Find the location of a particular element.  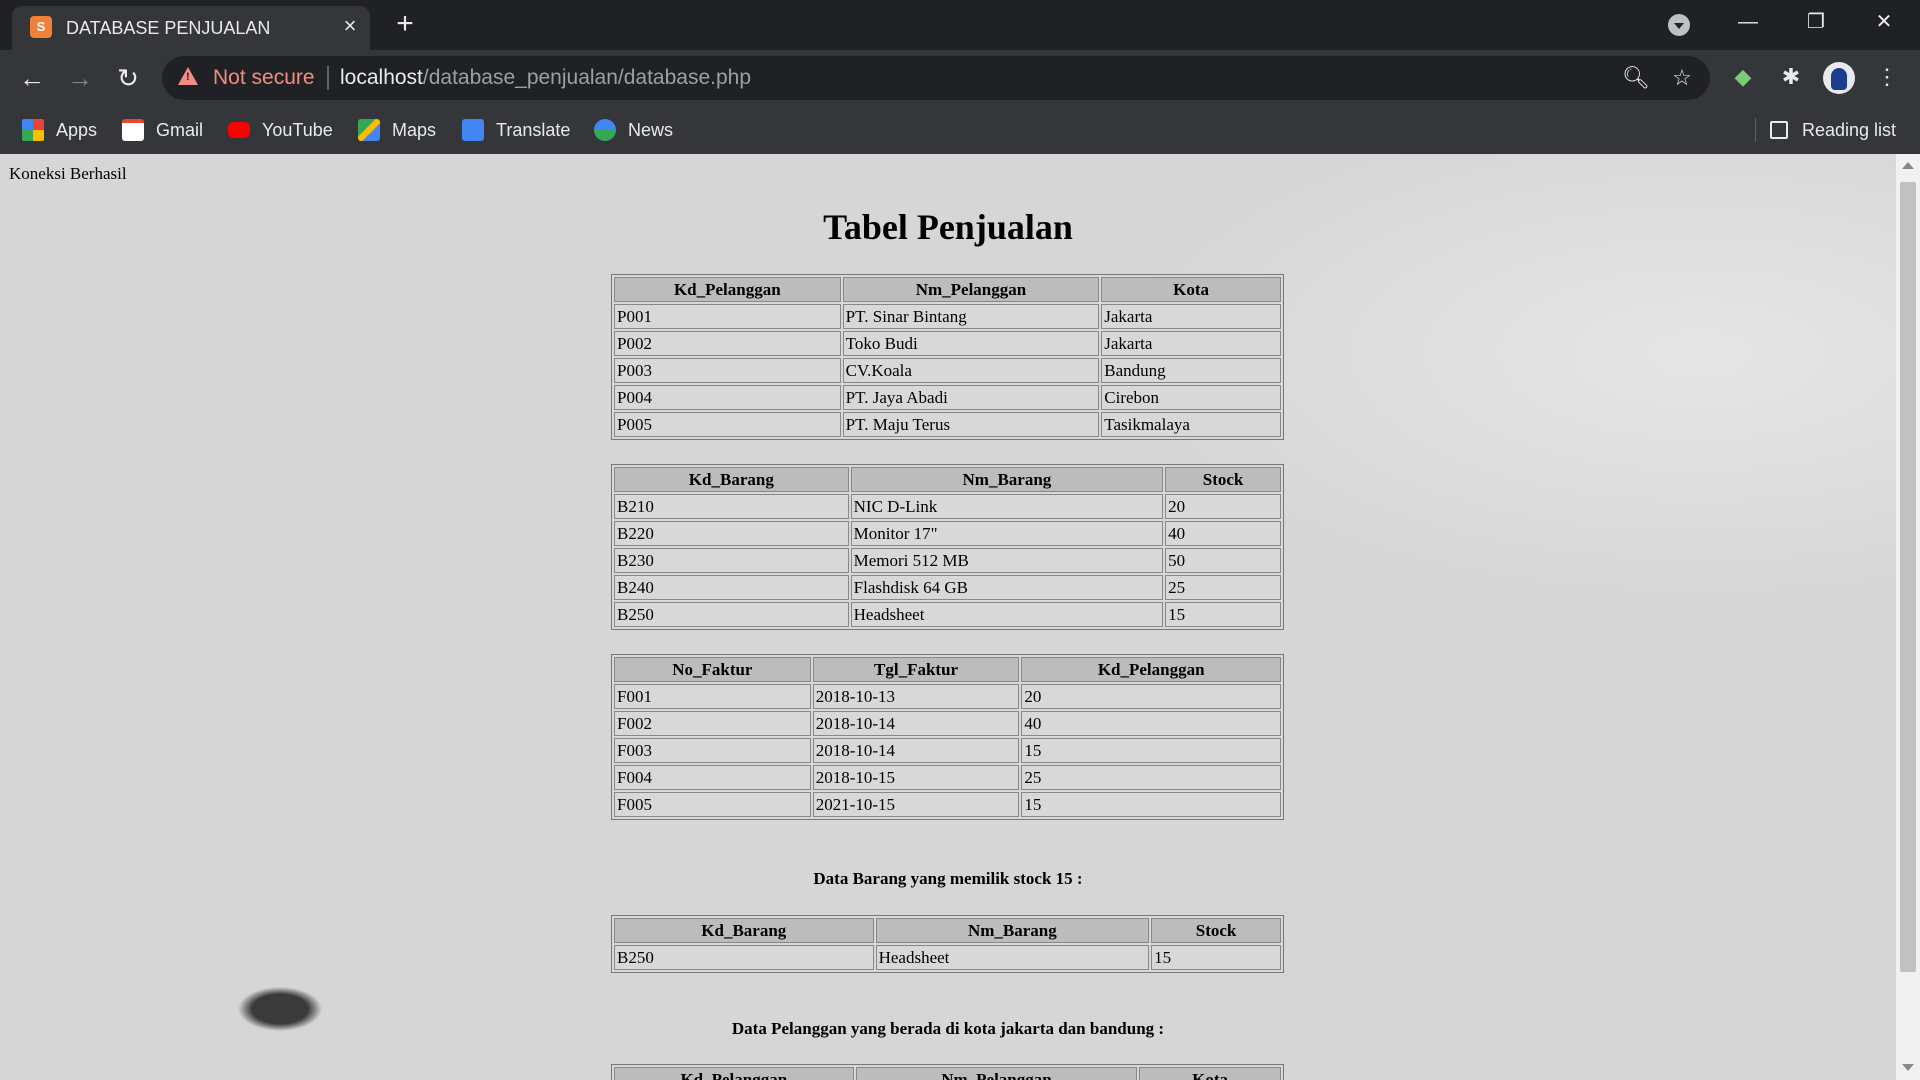

bookmark-label: Translate is located at coordinates (533, 129).